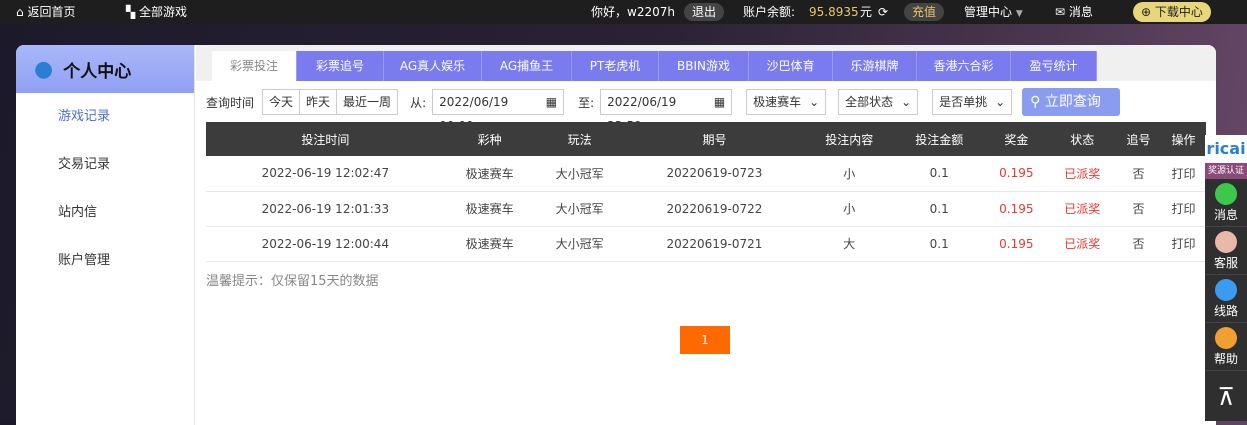 The width and height of the screenshot is (1247, 425). What do you see at coordinates (1138, 139) in the screenshot?
I see `column-header: 追号` at bounding box center [1138, 139].